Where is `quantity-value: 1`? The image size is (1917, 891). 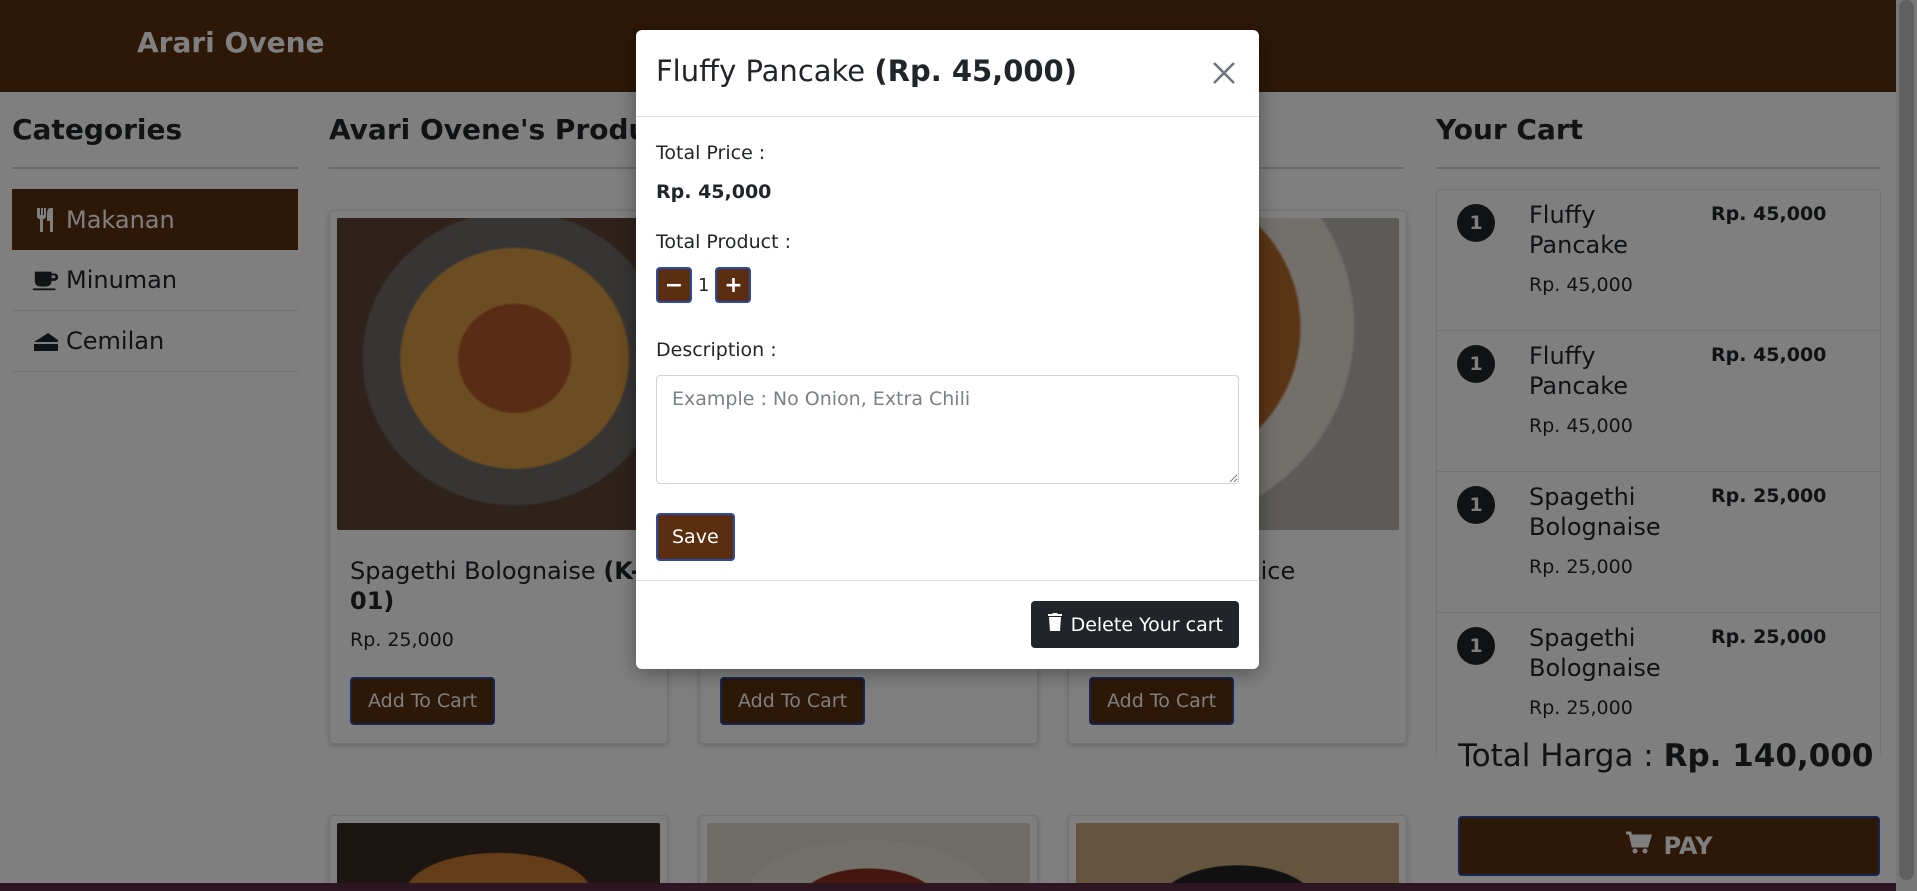 quantity-value: 1 is located at coordinates (704, 285).